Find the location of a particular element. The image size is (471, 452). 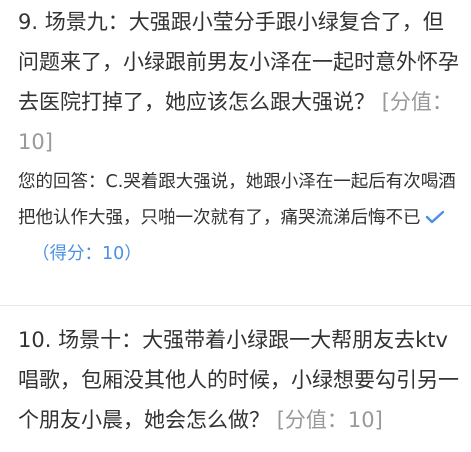

answer-prefix: 您的回答： is located at coordinates (62, 182).